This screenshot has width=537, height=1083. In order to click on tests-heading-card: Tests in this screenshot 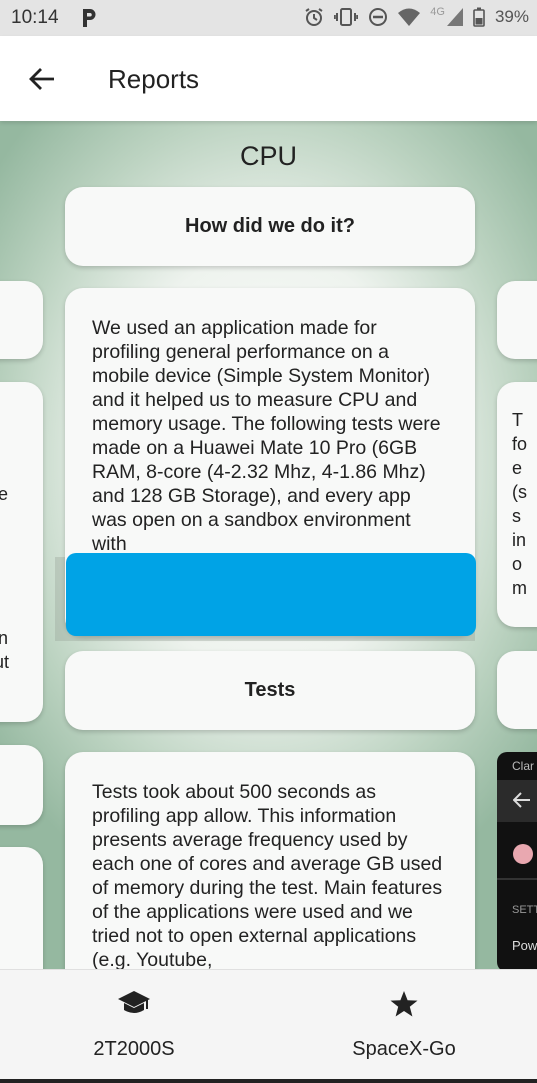, I will do `click(270, 690)`.